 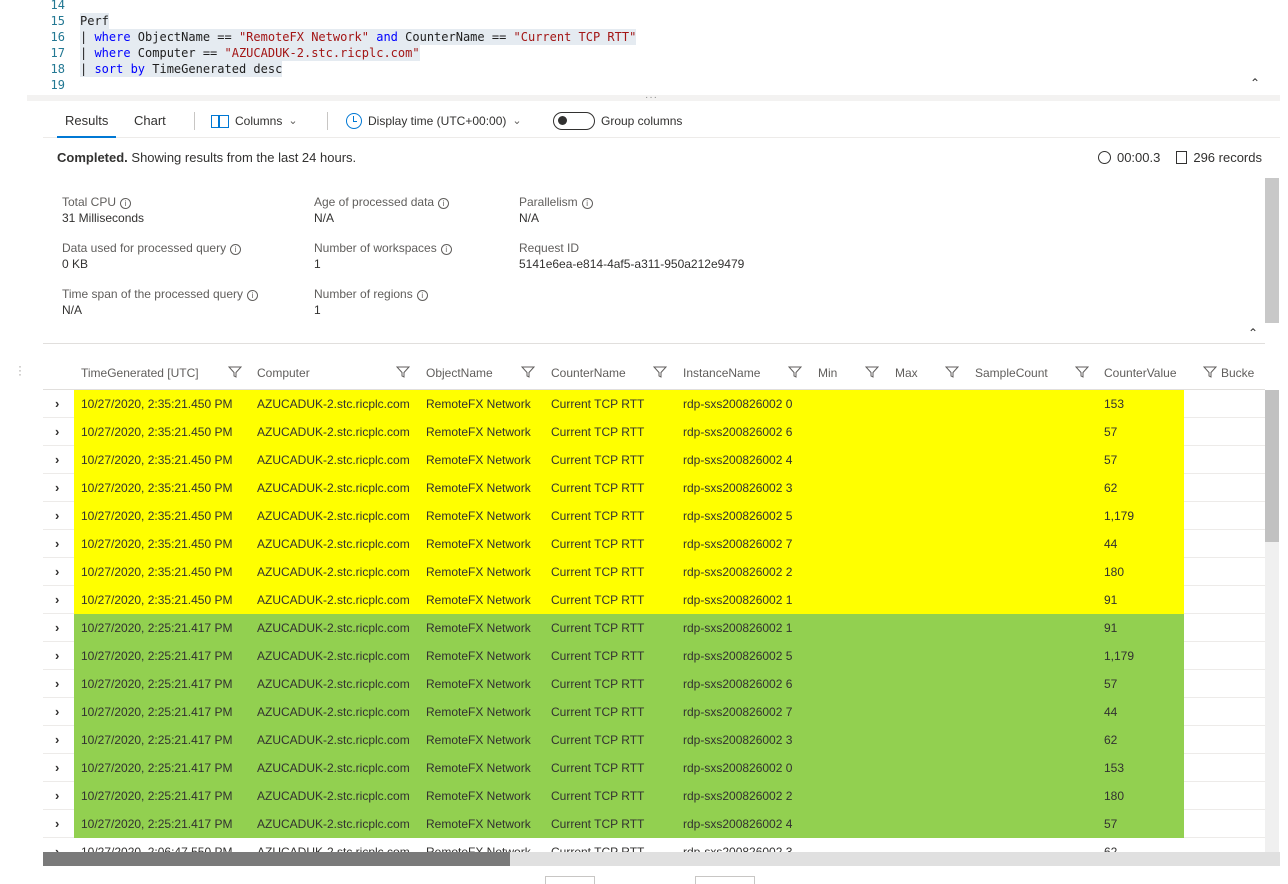 I want to click on column-header: Max, so click(x=906, y=373).